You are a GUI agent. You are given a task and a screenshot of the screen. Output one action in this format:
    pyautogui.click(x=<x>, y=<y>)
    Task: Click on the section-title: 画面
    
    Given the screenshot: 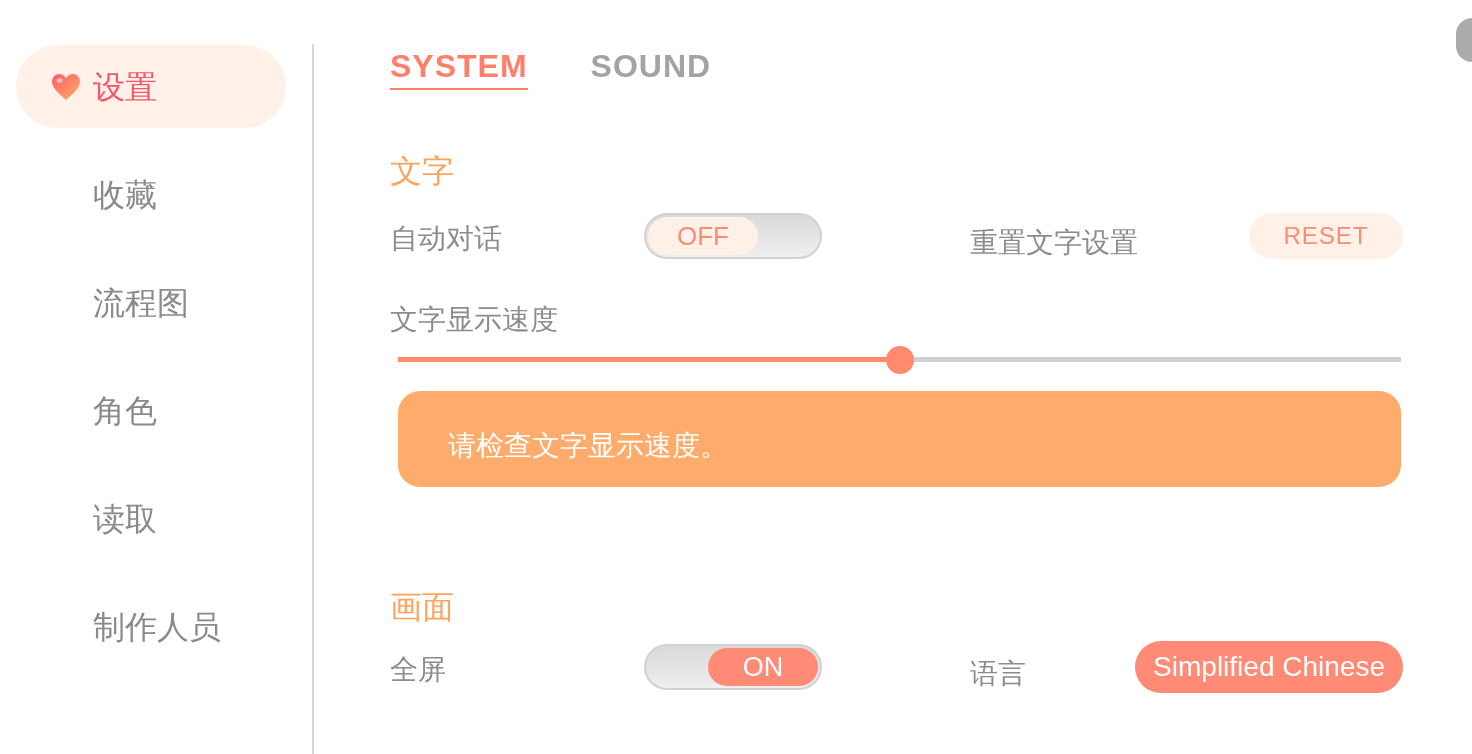 What is the action you would take?
    pyautogui.click(x=422, y=607)
    